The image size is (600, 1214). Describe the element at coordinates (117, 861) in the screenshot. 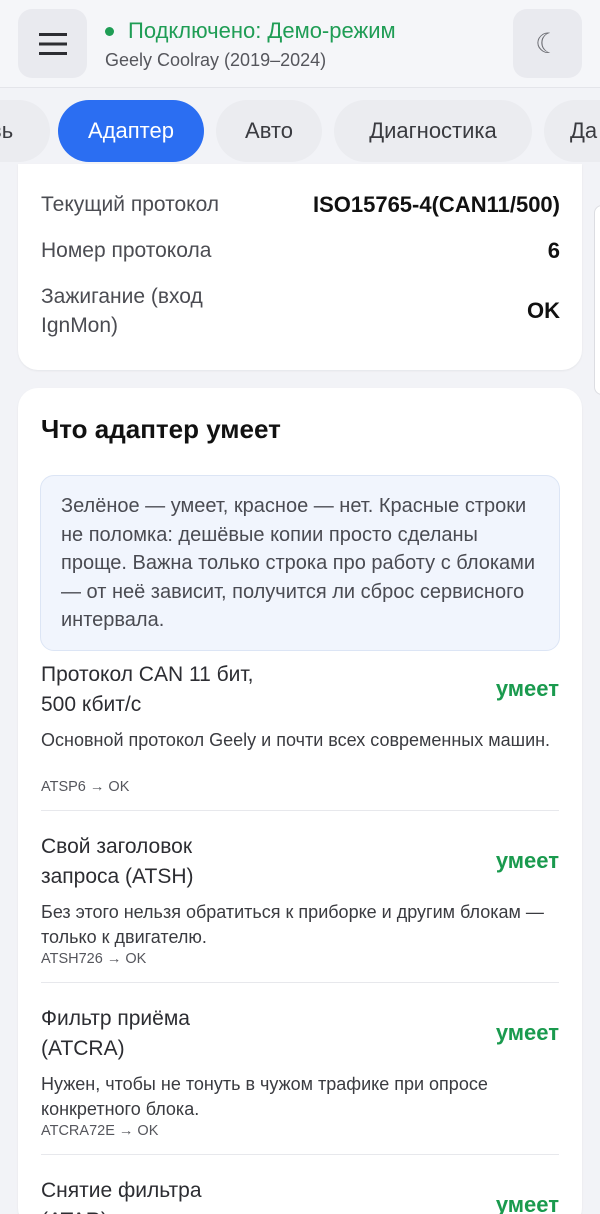

I see `capability-name: Свой заголовок запроса (ATSH)` at that location.